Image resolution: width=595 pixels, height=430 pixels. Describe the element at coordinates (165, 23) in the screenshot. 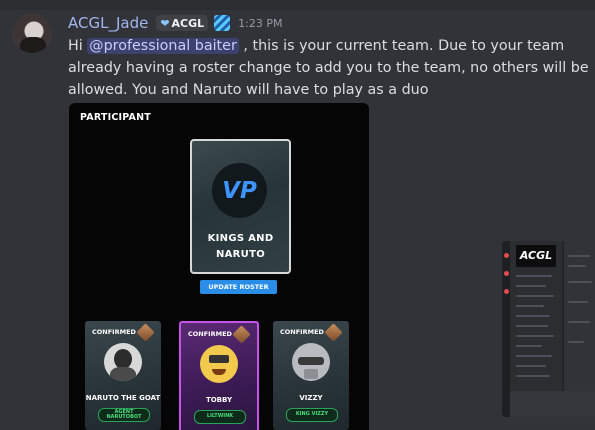

I see `heart-icon: ❤` at that location.